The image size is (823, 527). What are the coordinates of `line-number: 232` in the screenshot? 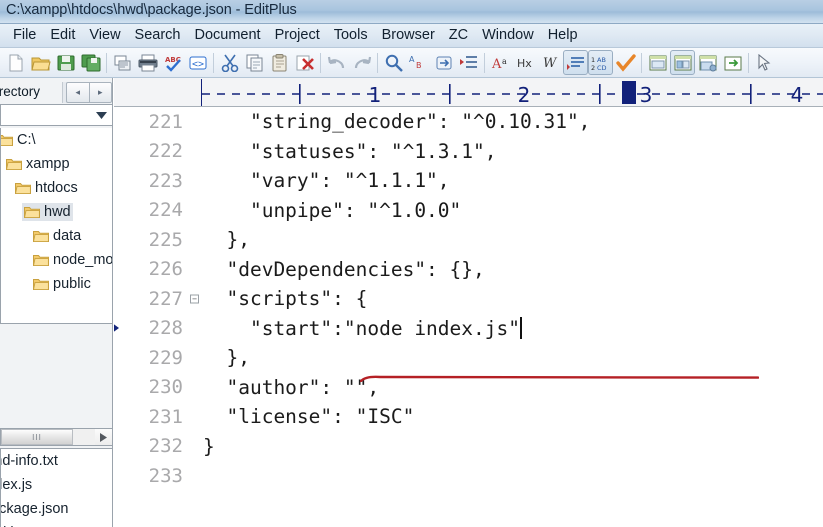 It's located at (150, 446).